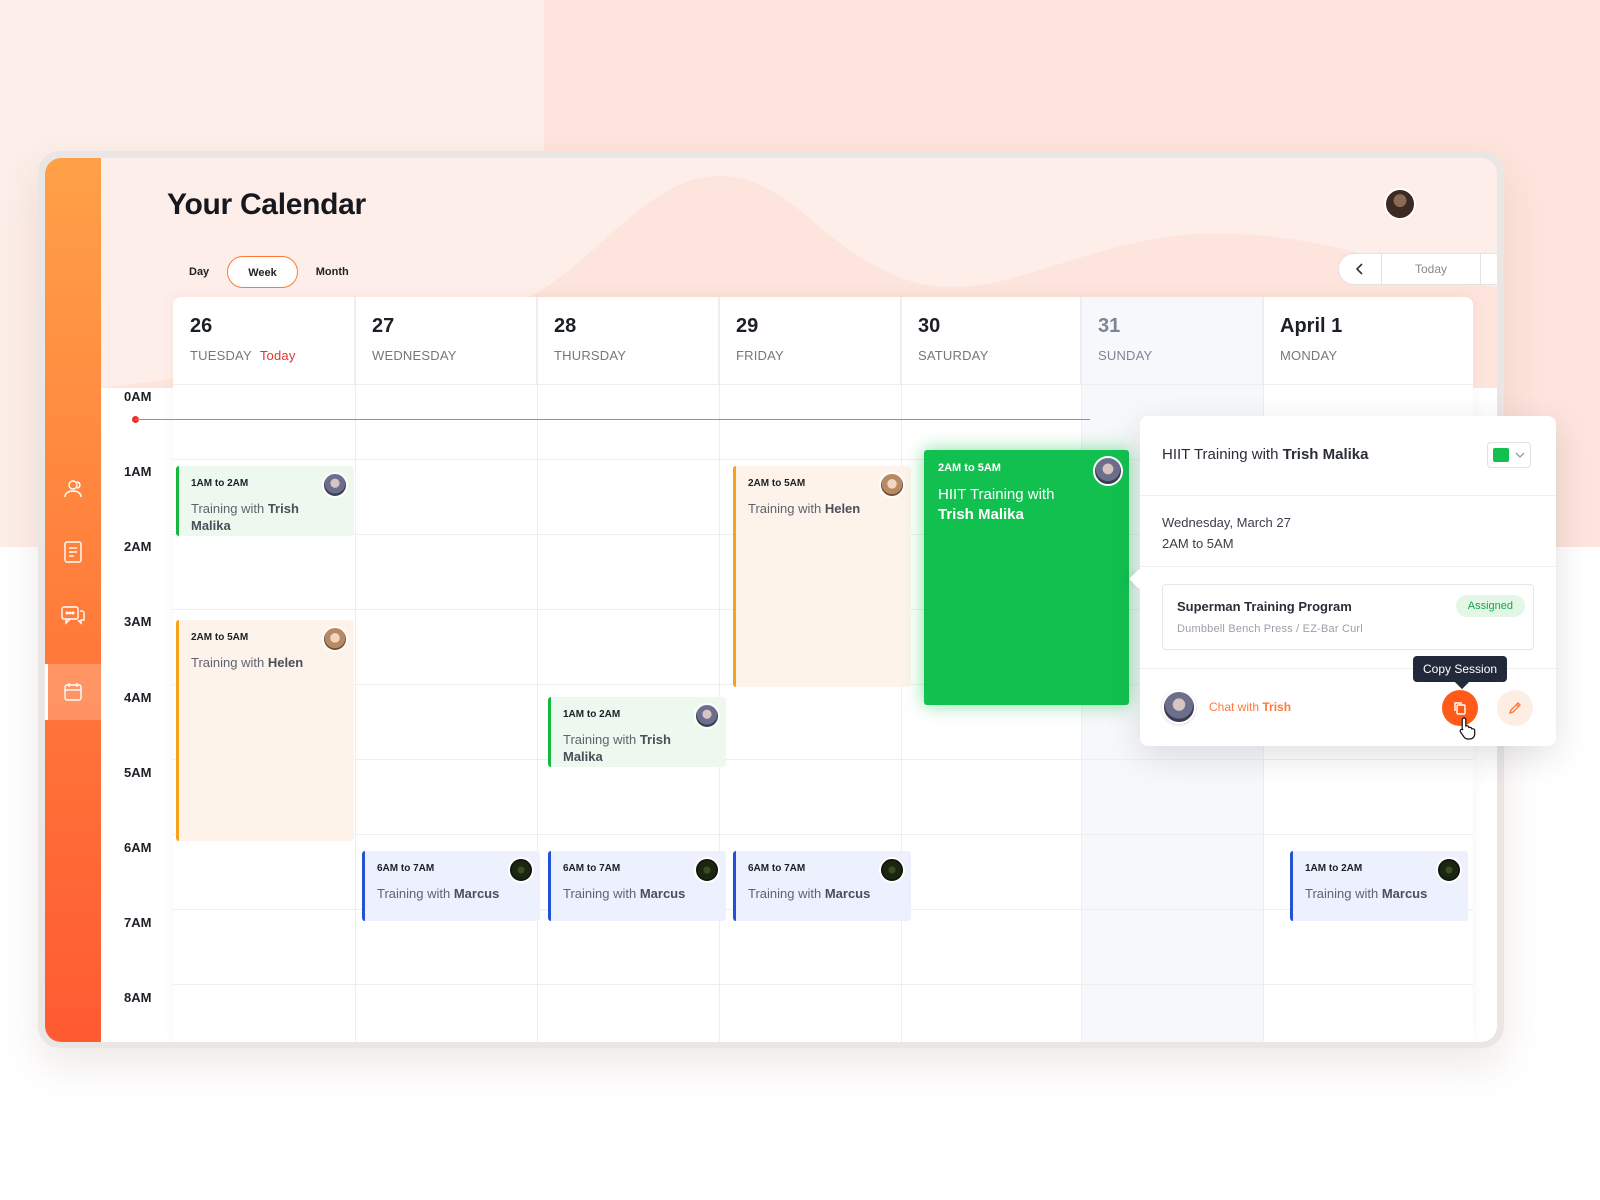 The height and width of the screenshot is (1200, 1600). I want to click on hour-label: 5AM, so click(138, 772).